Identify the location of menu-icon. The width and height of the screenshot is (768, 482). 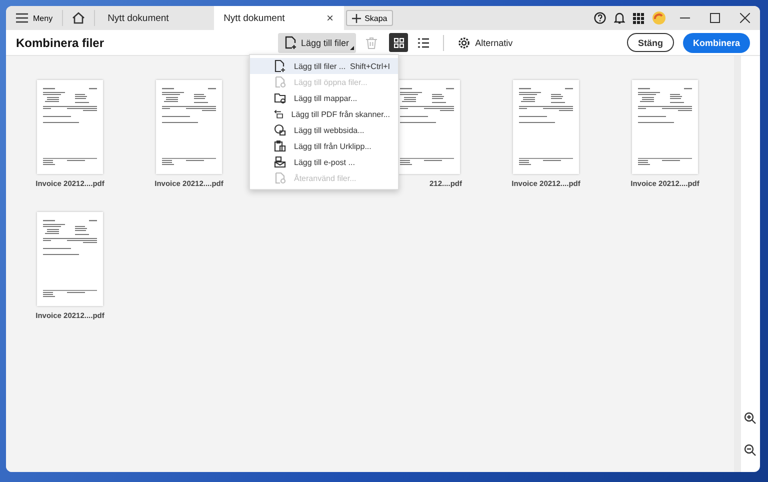
(22, 18).